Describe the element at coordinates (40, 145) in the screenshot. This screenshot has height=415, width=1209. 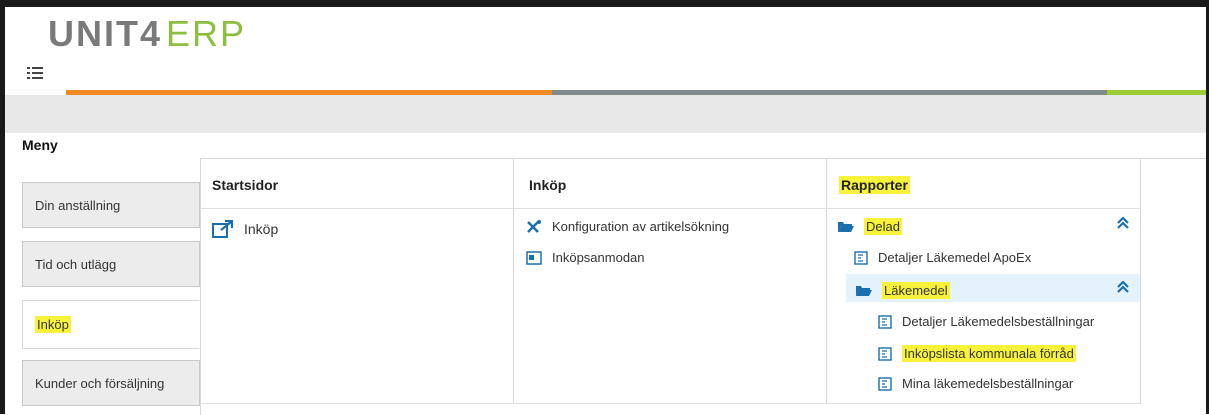
I see `menu-title: Meny` at that location.